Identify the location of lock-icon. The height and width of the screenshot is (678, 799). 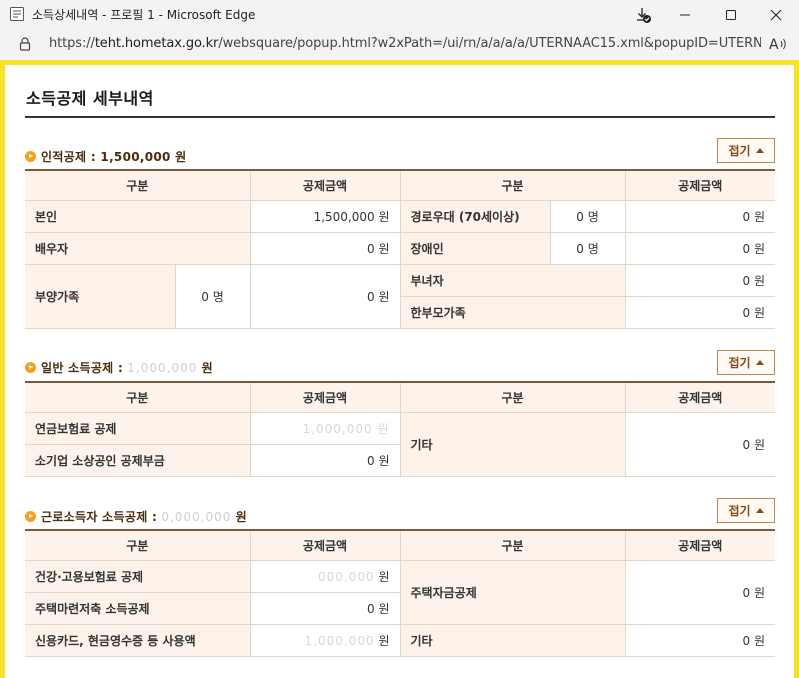
(25, 44).